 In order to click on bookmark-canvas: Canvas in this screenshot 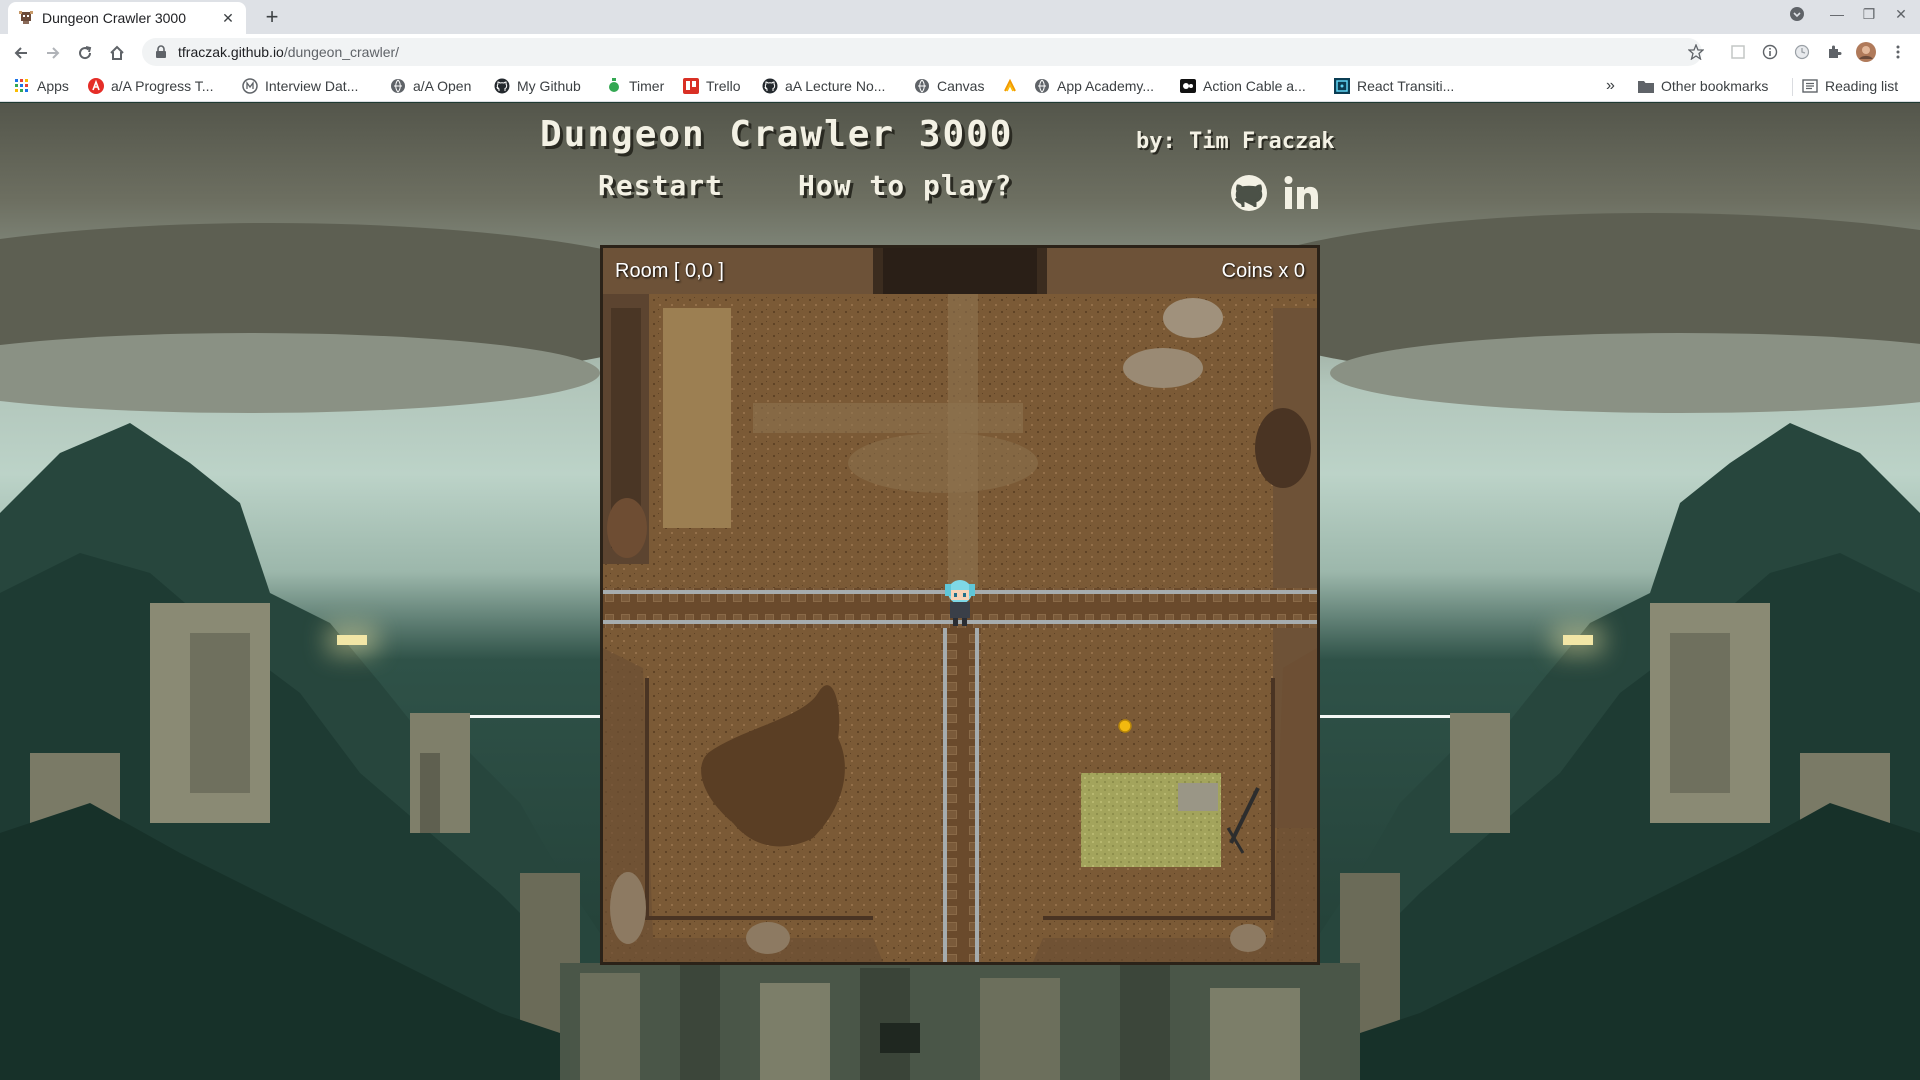, I will do `click(949, 86)`.